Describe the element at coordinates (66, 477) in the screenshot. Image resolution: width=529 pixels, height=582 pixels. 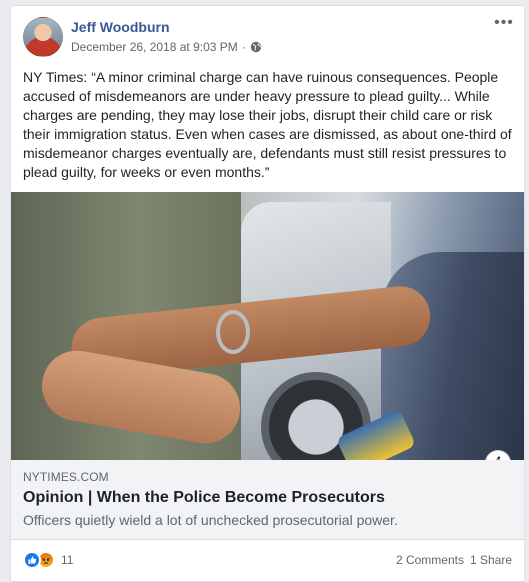
I see `link-domain: NYTIMES.COM` at that location.